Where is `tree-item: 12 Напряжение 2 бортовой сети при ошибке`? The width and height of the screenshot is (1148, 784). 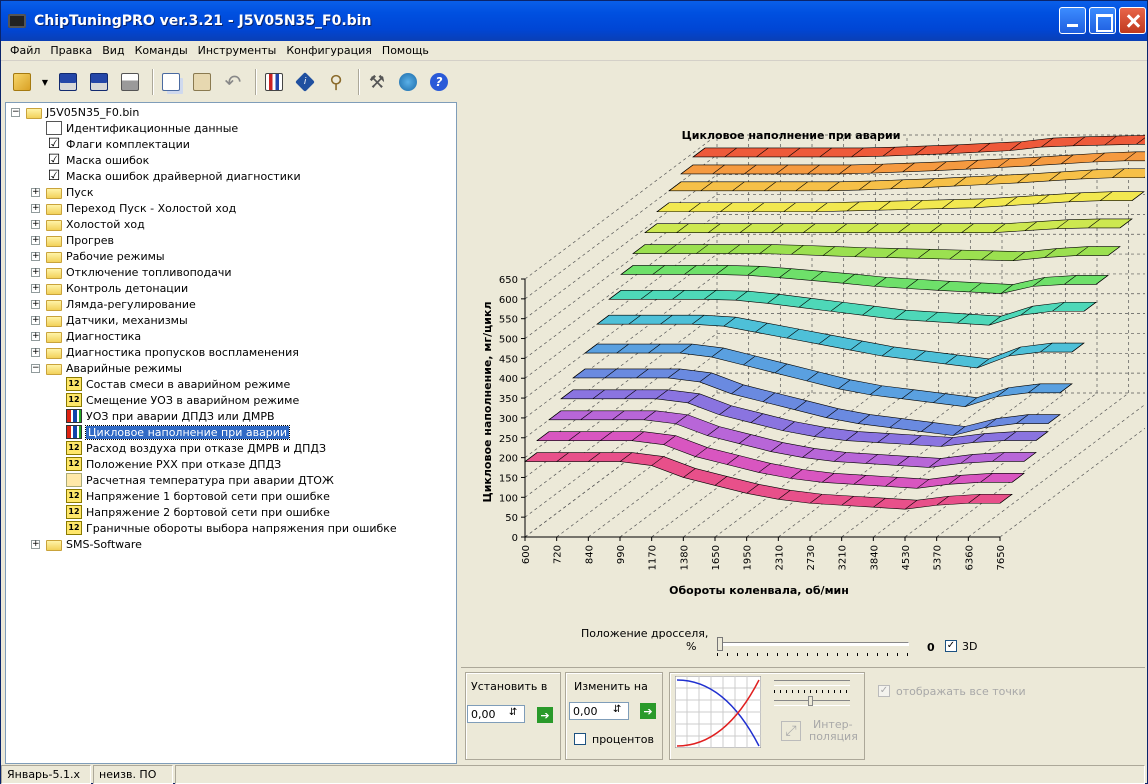 tree-item: 12 Напряжение 2 бортовой сети при ошибке is located at coordinates (198, 512).